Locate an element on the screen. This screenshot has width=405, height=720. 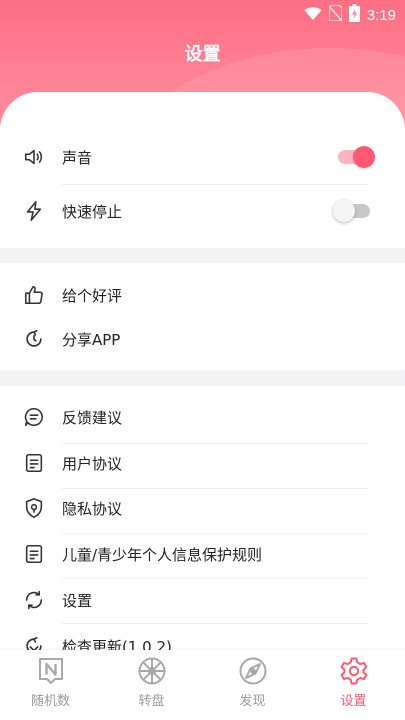
nav-settings-label: 设置 is located at coordinates (353, 701).